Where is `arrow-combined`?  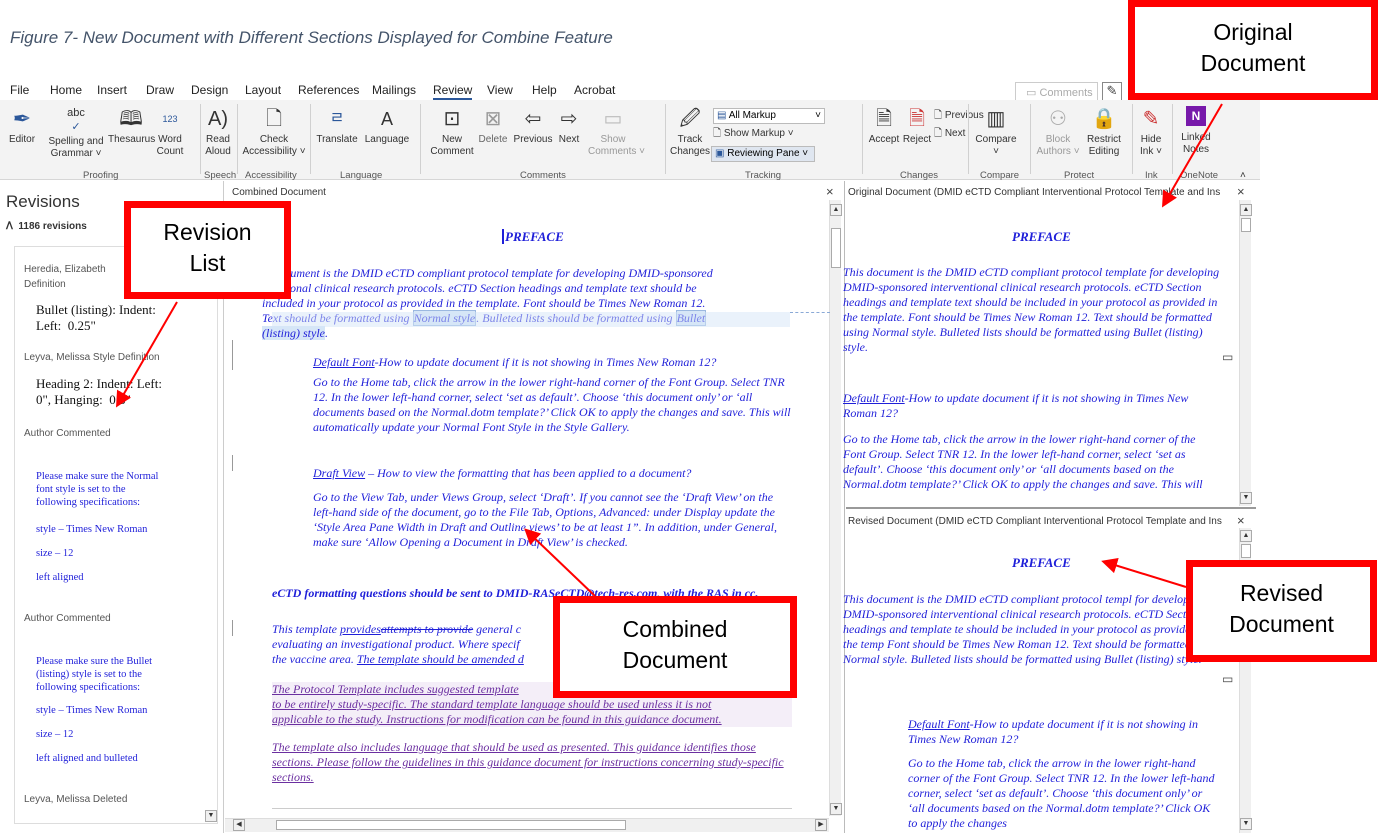
arrow-combined is located at coordinates (560, 562).